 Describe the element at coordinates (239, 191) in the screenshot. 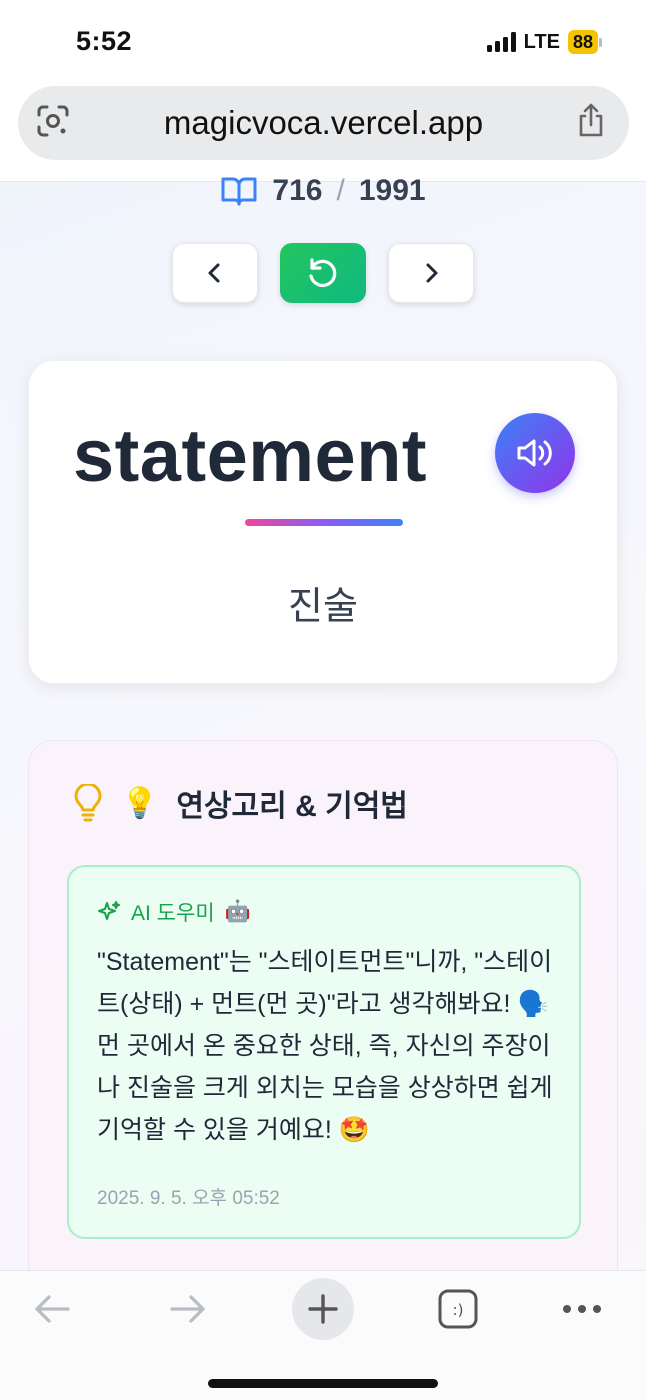

I see `book-icon` at that location.